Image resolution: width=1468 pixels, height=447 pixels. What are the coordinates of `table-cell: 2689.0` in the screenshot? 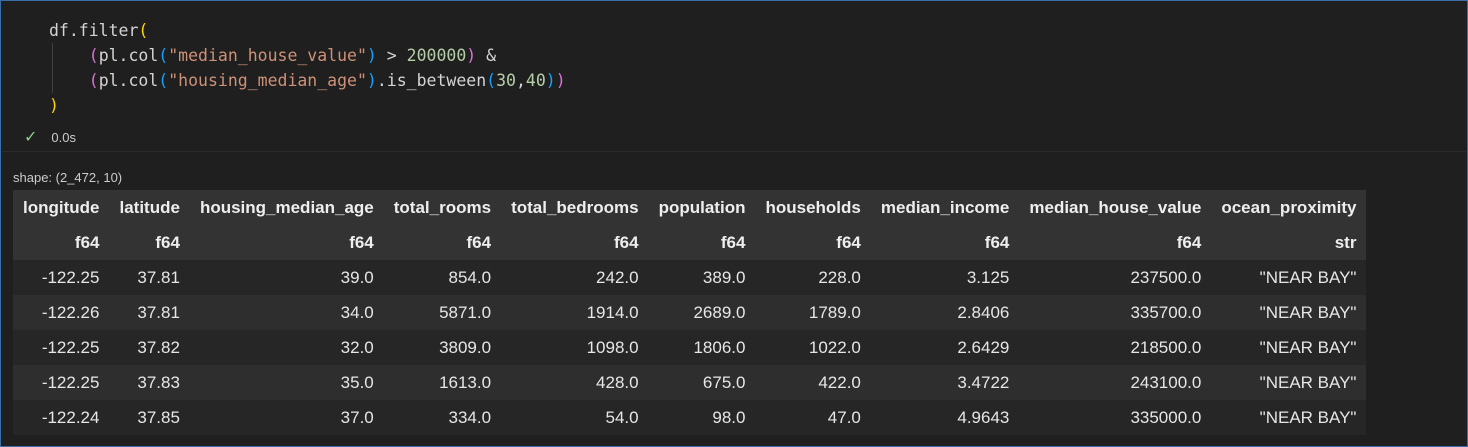 It's located at (719, 312).